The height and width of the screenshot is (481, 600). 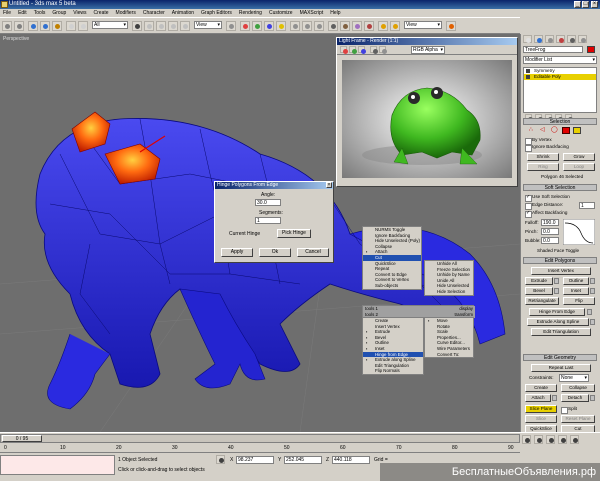 What do you see at coordinates (576, 281) in the screenshot?
I see `outline-button: Outline` at bounding box center [576, 281].